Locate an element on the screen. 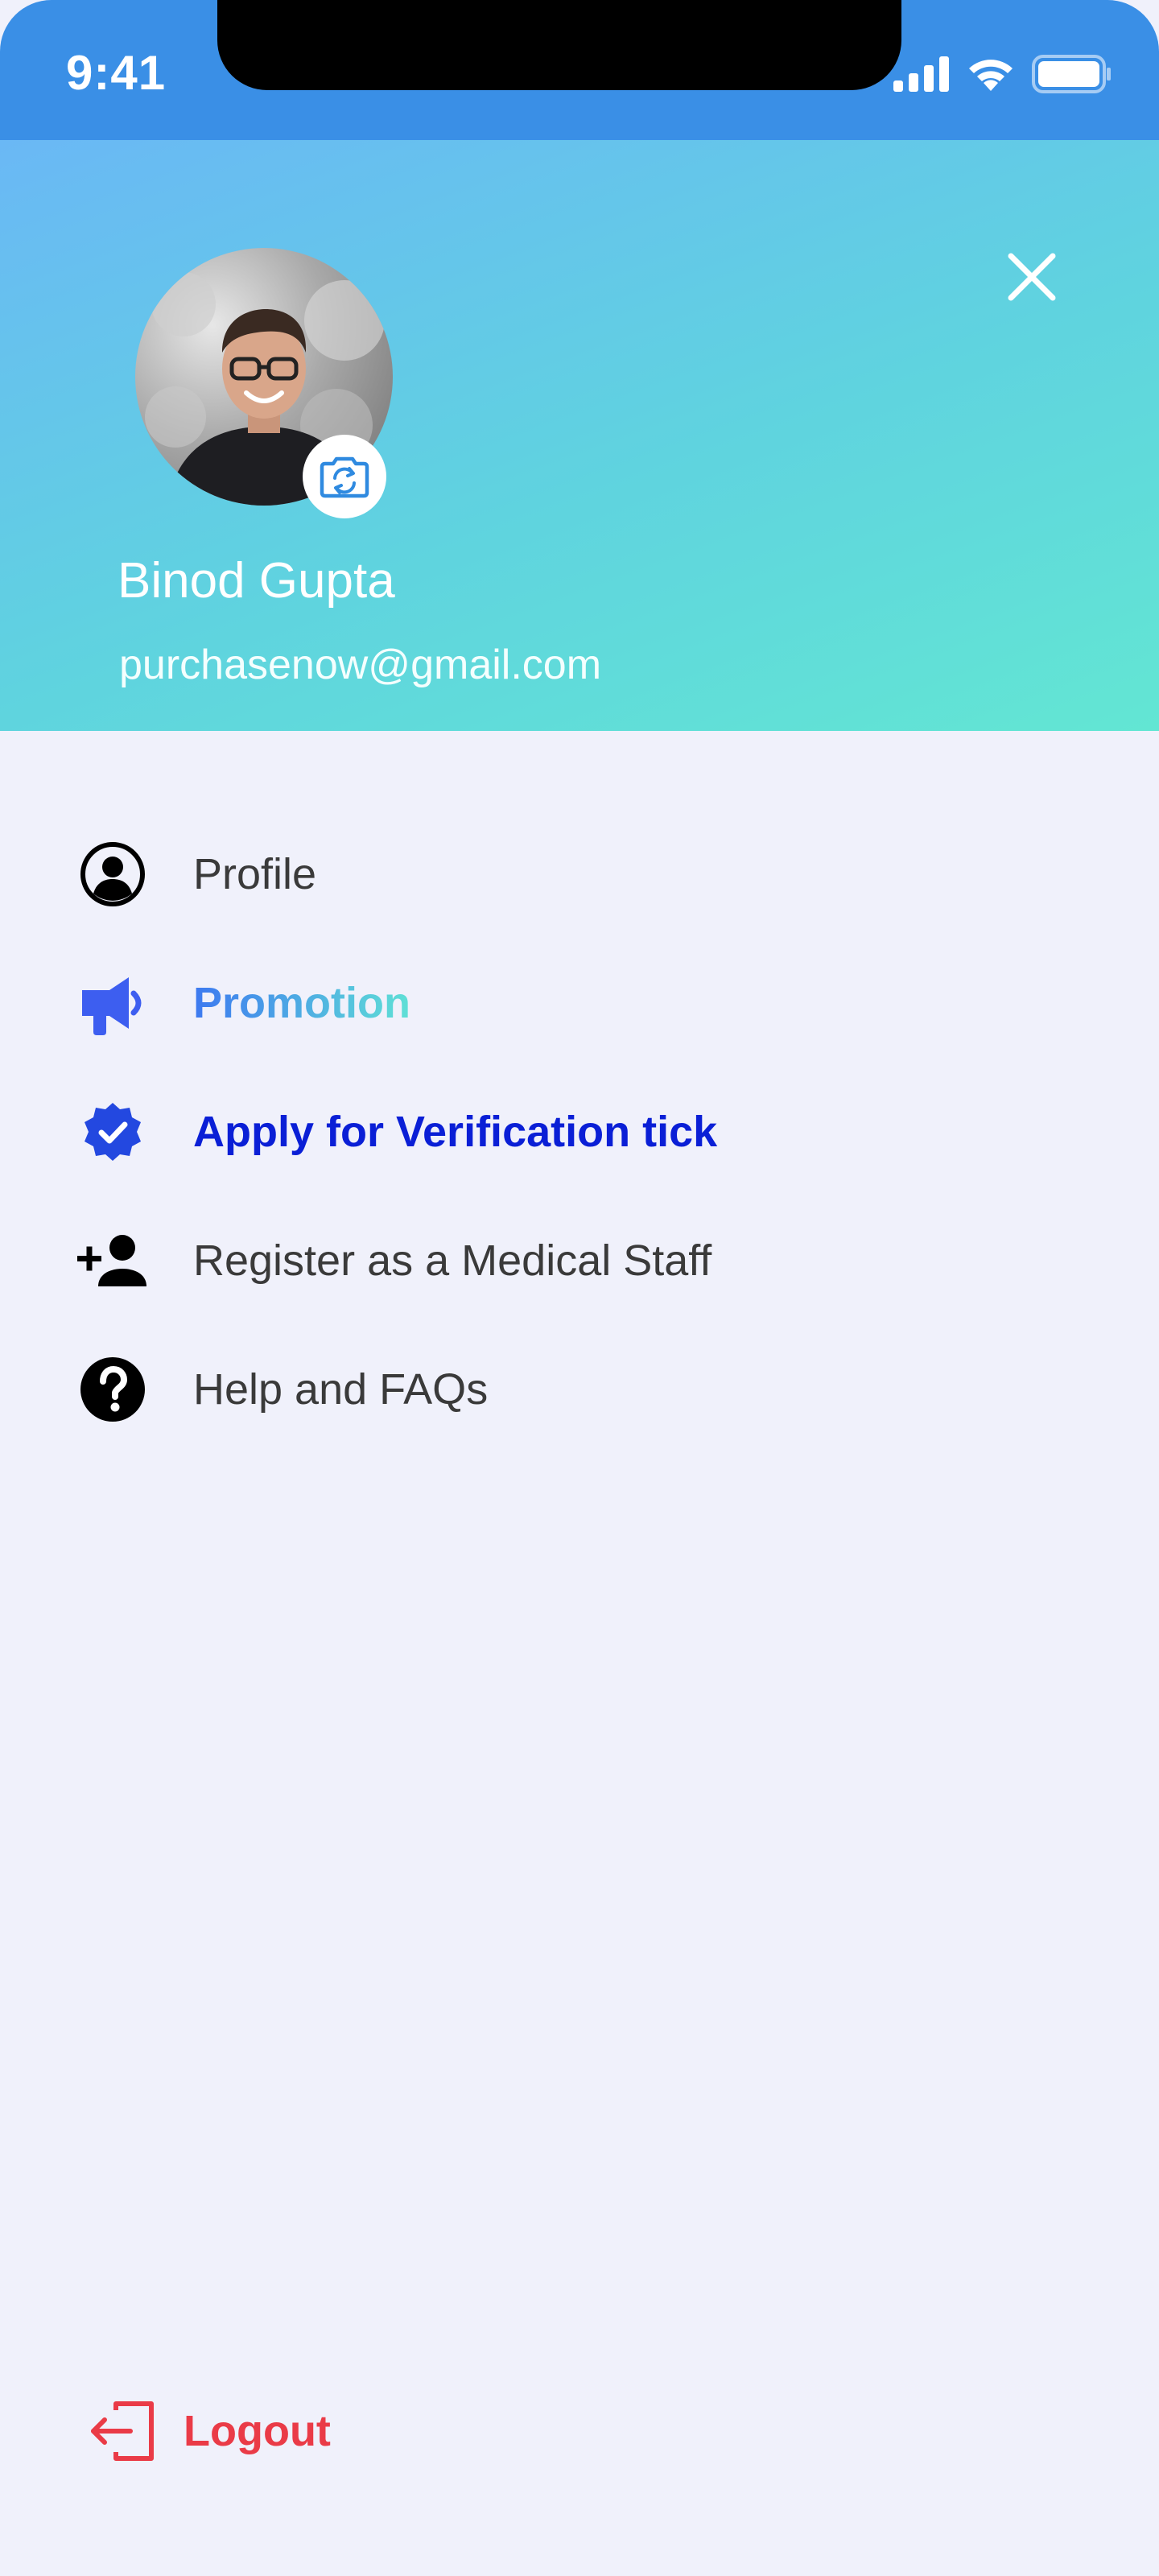 This screenshot has height=2576, width=1159. close-icon is located at coordinates (1032, 277).